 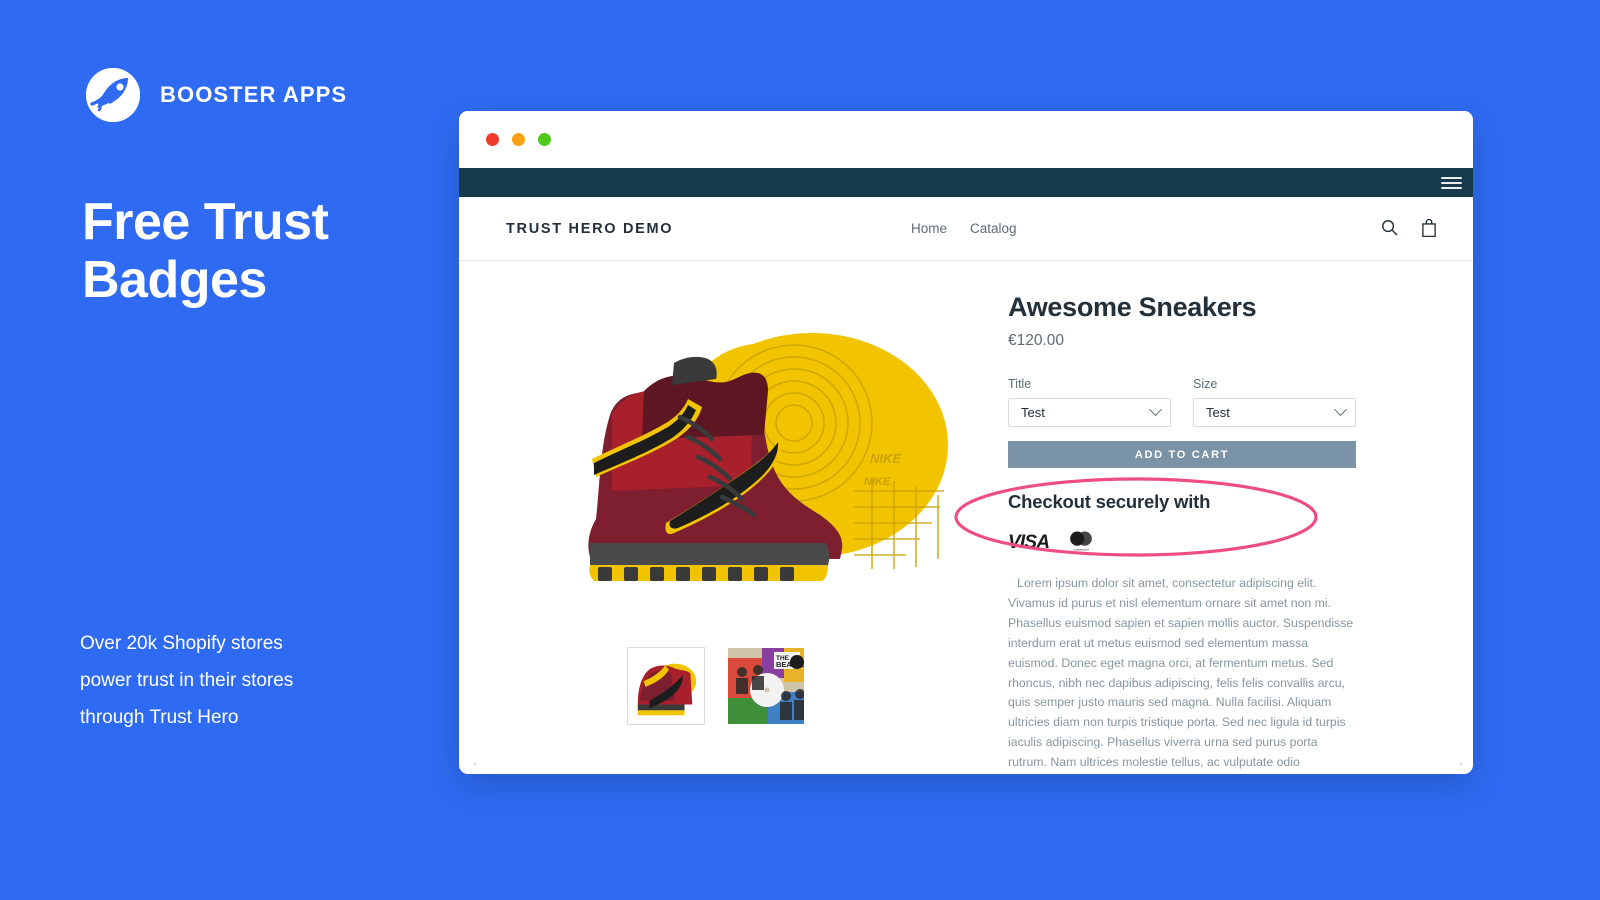 I want to click on site-announcement-bar, so click(x=966, y=182).